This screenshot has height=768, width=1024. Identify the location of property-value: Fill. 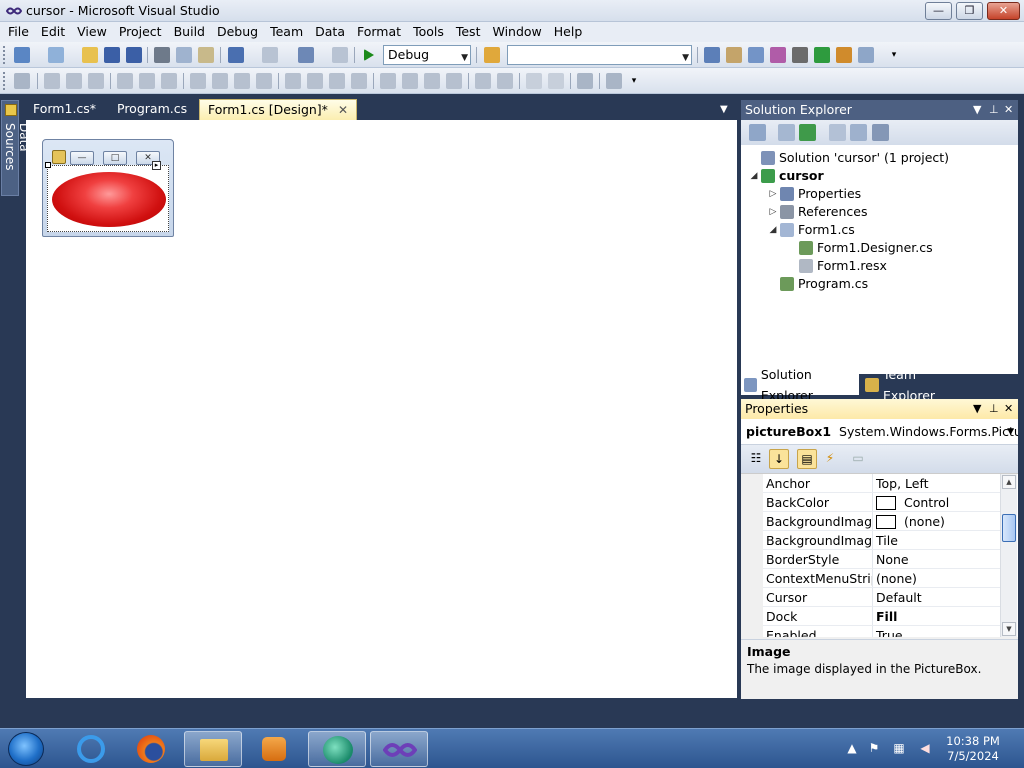
(886, 616).